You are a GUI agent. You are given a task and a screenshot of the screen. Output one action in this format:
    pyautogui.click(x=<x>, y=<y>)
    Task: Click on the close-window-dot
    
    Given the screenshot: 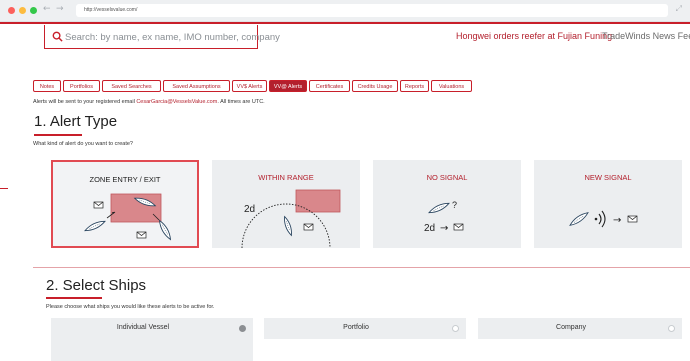 What is the action you would take?
    pyautogui.click(x=11, y=10)
    